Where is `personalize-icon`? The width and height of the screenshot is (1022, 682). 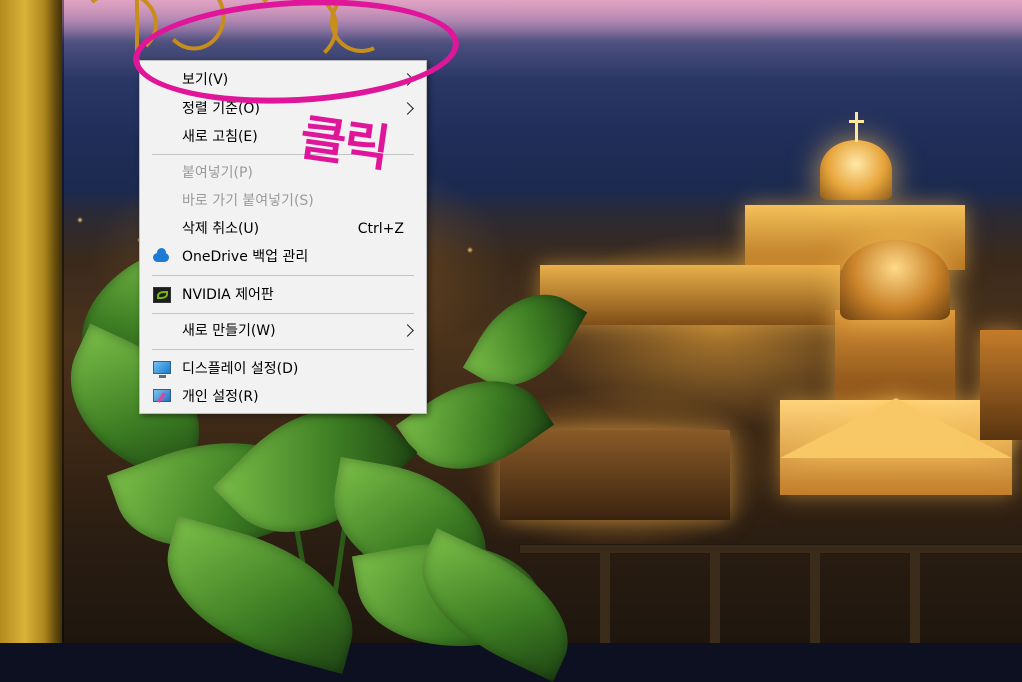
personalize-icon is located at coordinates (162, 395).